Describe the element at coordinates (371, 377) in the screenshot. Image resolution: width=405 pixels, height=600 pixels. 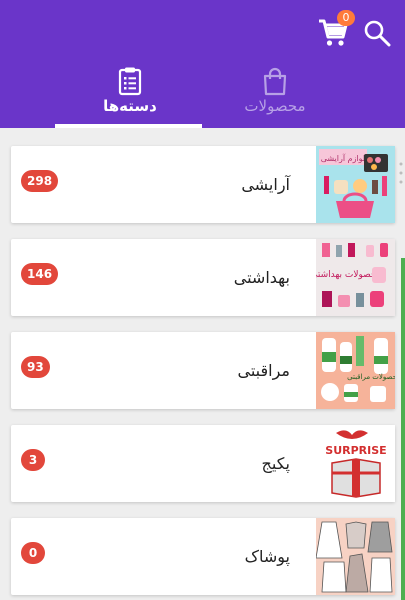
I see `thumb-caption: محصولات مراقبتی` at that location.